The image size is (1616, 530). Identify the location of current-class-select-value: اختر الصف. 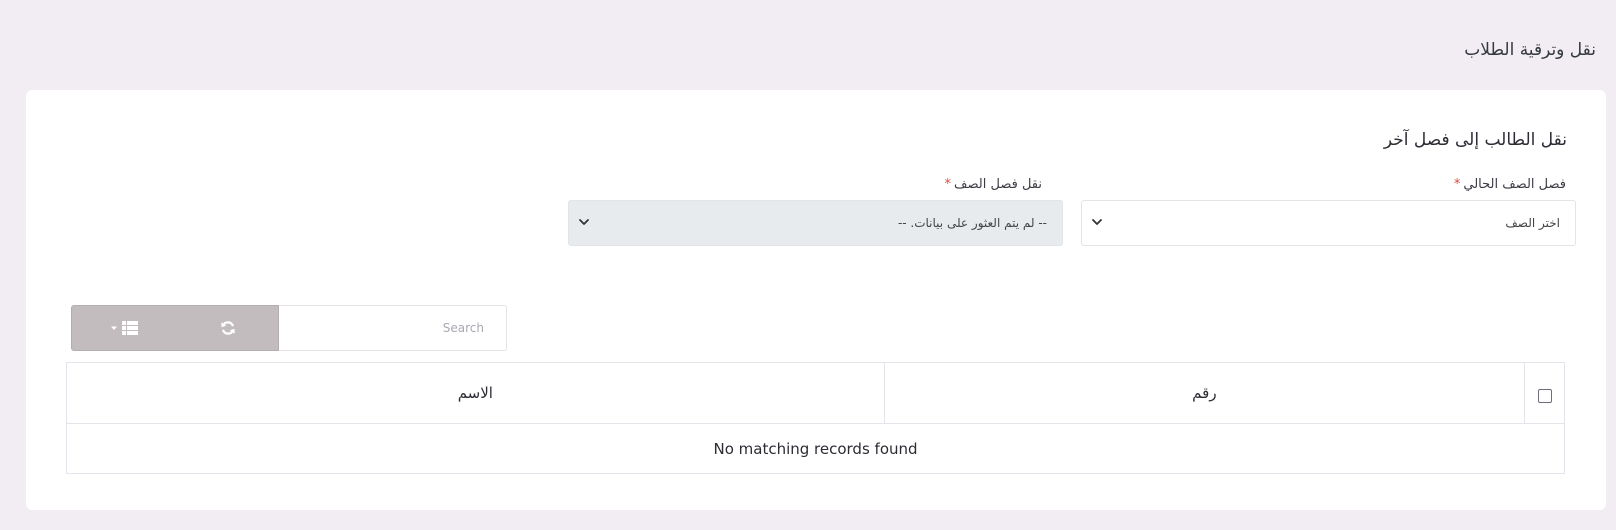
(1532, 223).